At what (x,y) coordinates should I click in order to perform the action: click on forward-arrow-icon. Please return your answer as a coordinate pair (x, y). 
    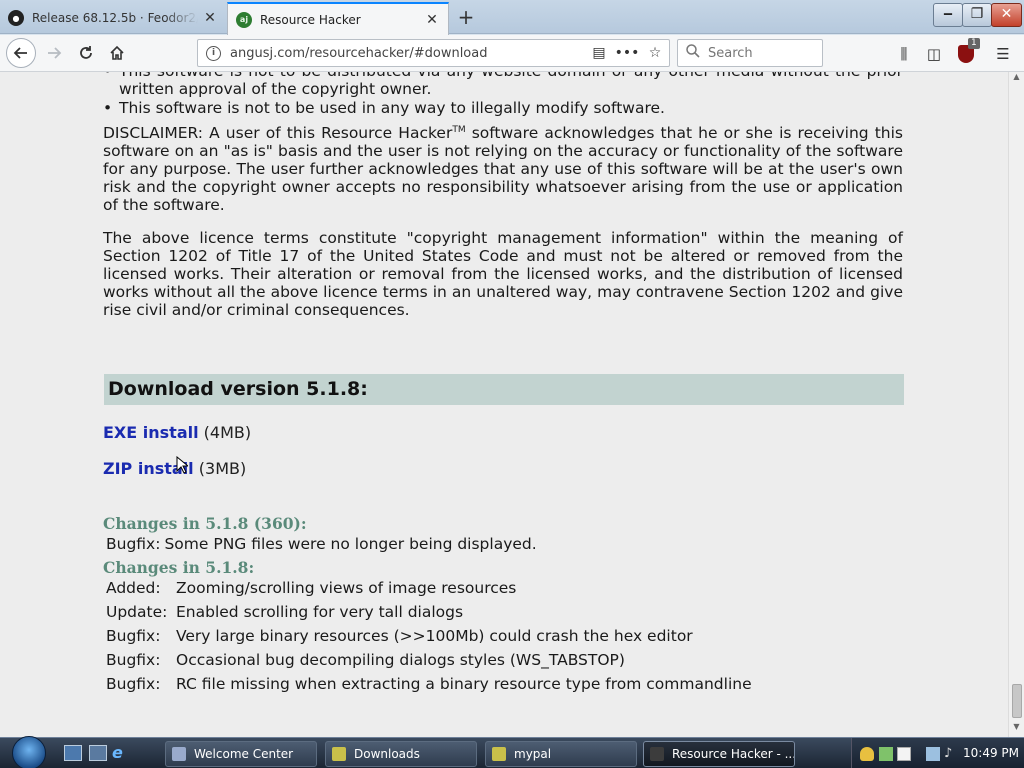
    Looking at the image, I should click on (55, 53).